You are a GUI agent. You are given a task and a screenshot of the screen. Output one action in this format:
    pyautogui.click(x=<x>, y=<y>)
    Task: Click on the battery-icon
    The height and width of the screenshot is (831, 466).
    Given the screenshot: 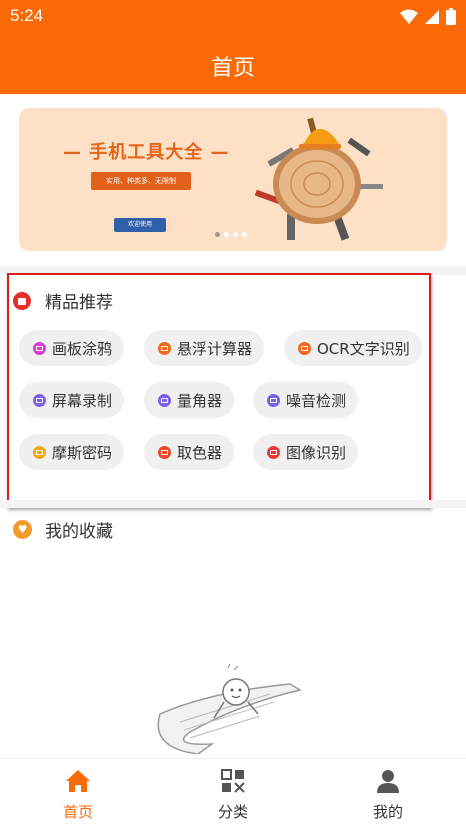 What is the action you would take?
    pyautogui.click(x=451, y=16)
    